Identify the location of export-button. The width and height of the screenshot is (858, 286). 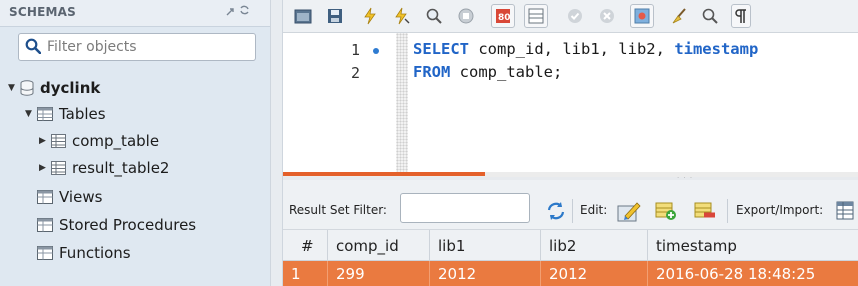
(846, 213).